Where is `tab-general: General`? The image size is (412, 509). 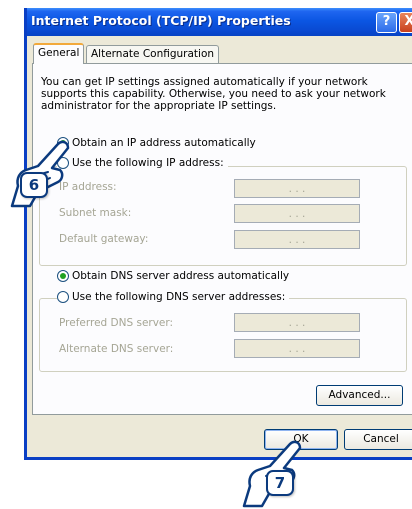 tab-general: General is located at coordinates (59, 53).